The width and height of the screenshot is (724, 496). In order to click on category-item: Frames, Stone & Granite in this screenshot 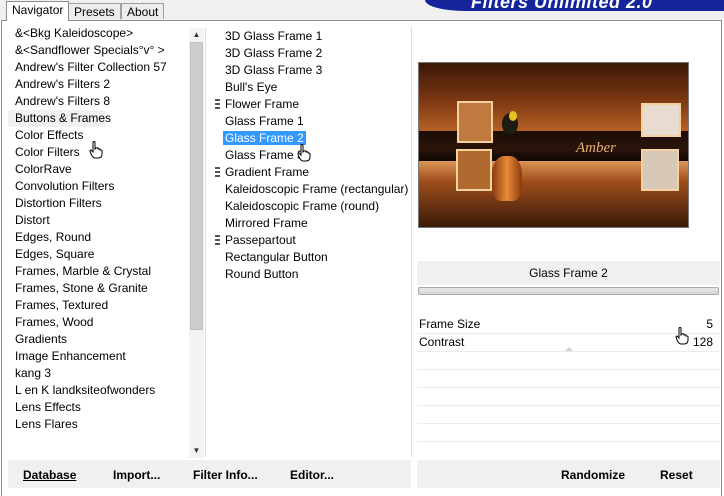, I will do `click(98, 288)`.